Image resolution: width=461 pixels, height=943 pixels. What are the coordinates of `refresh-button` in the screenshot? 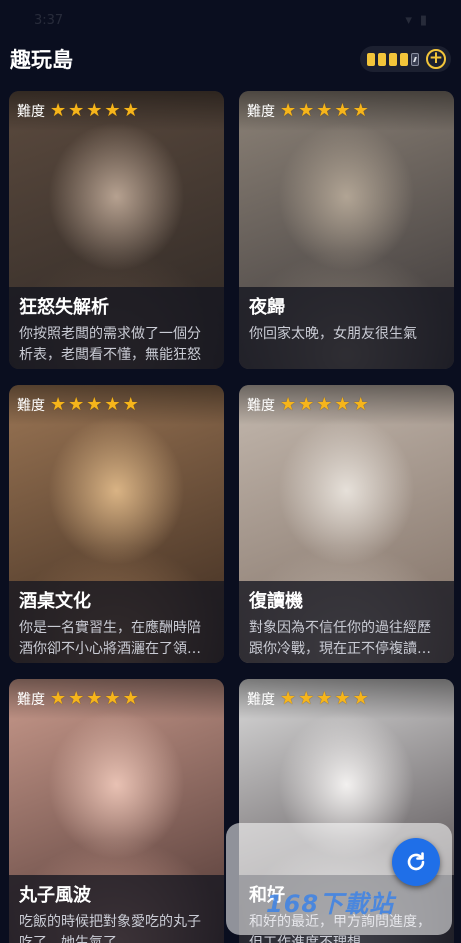 It's located at (416, 862).